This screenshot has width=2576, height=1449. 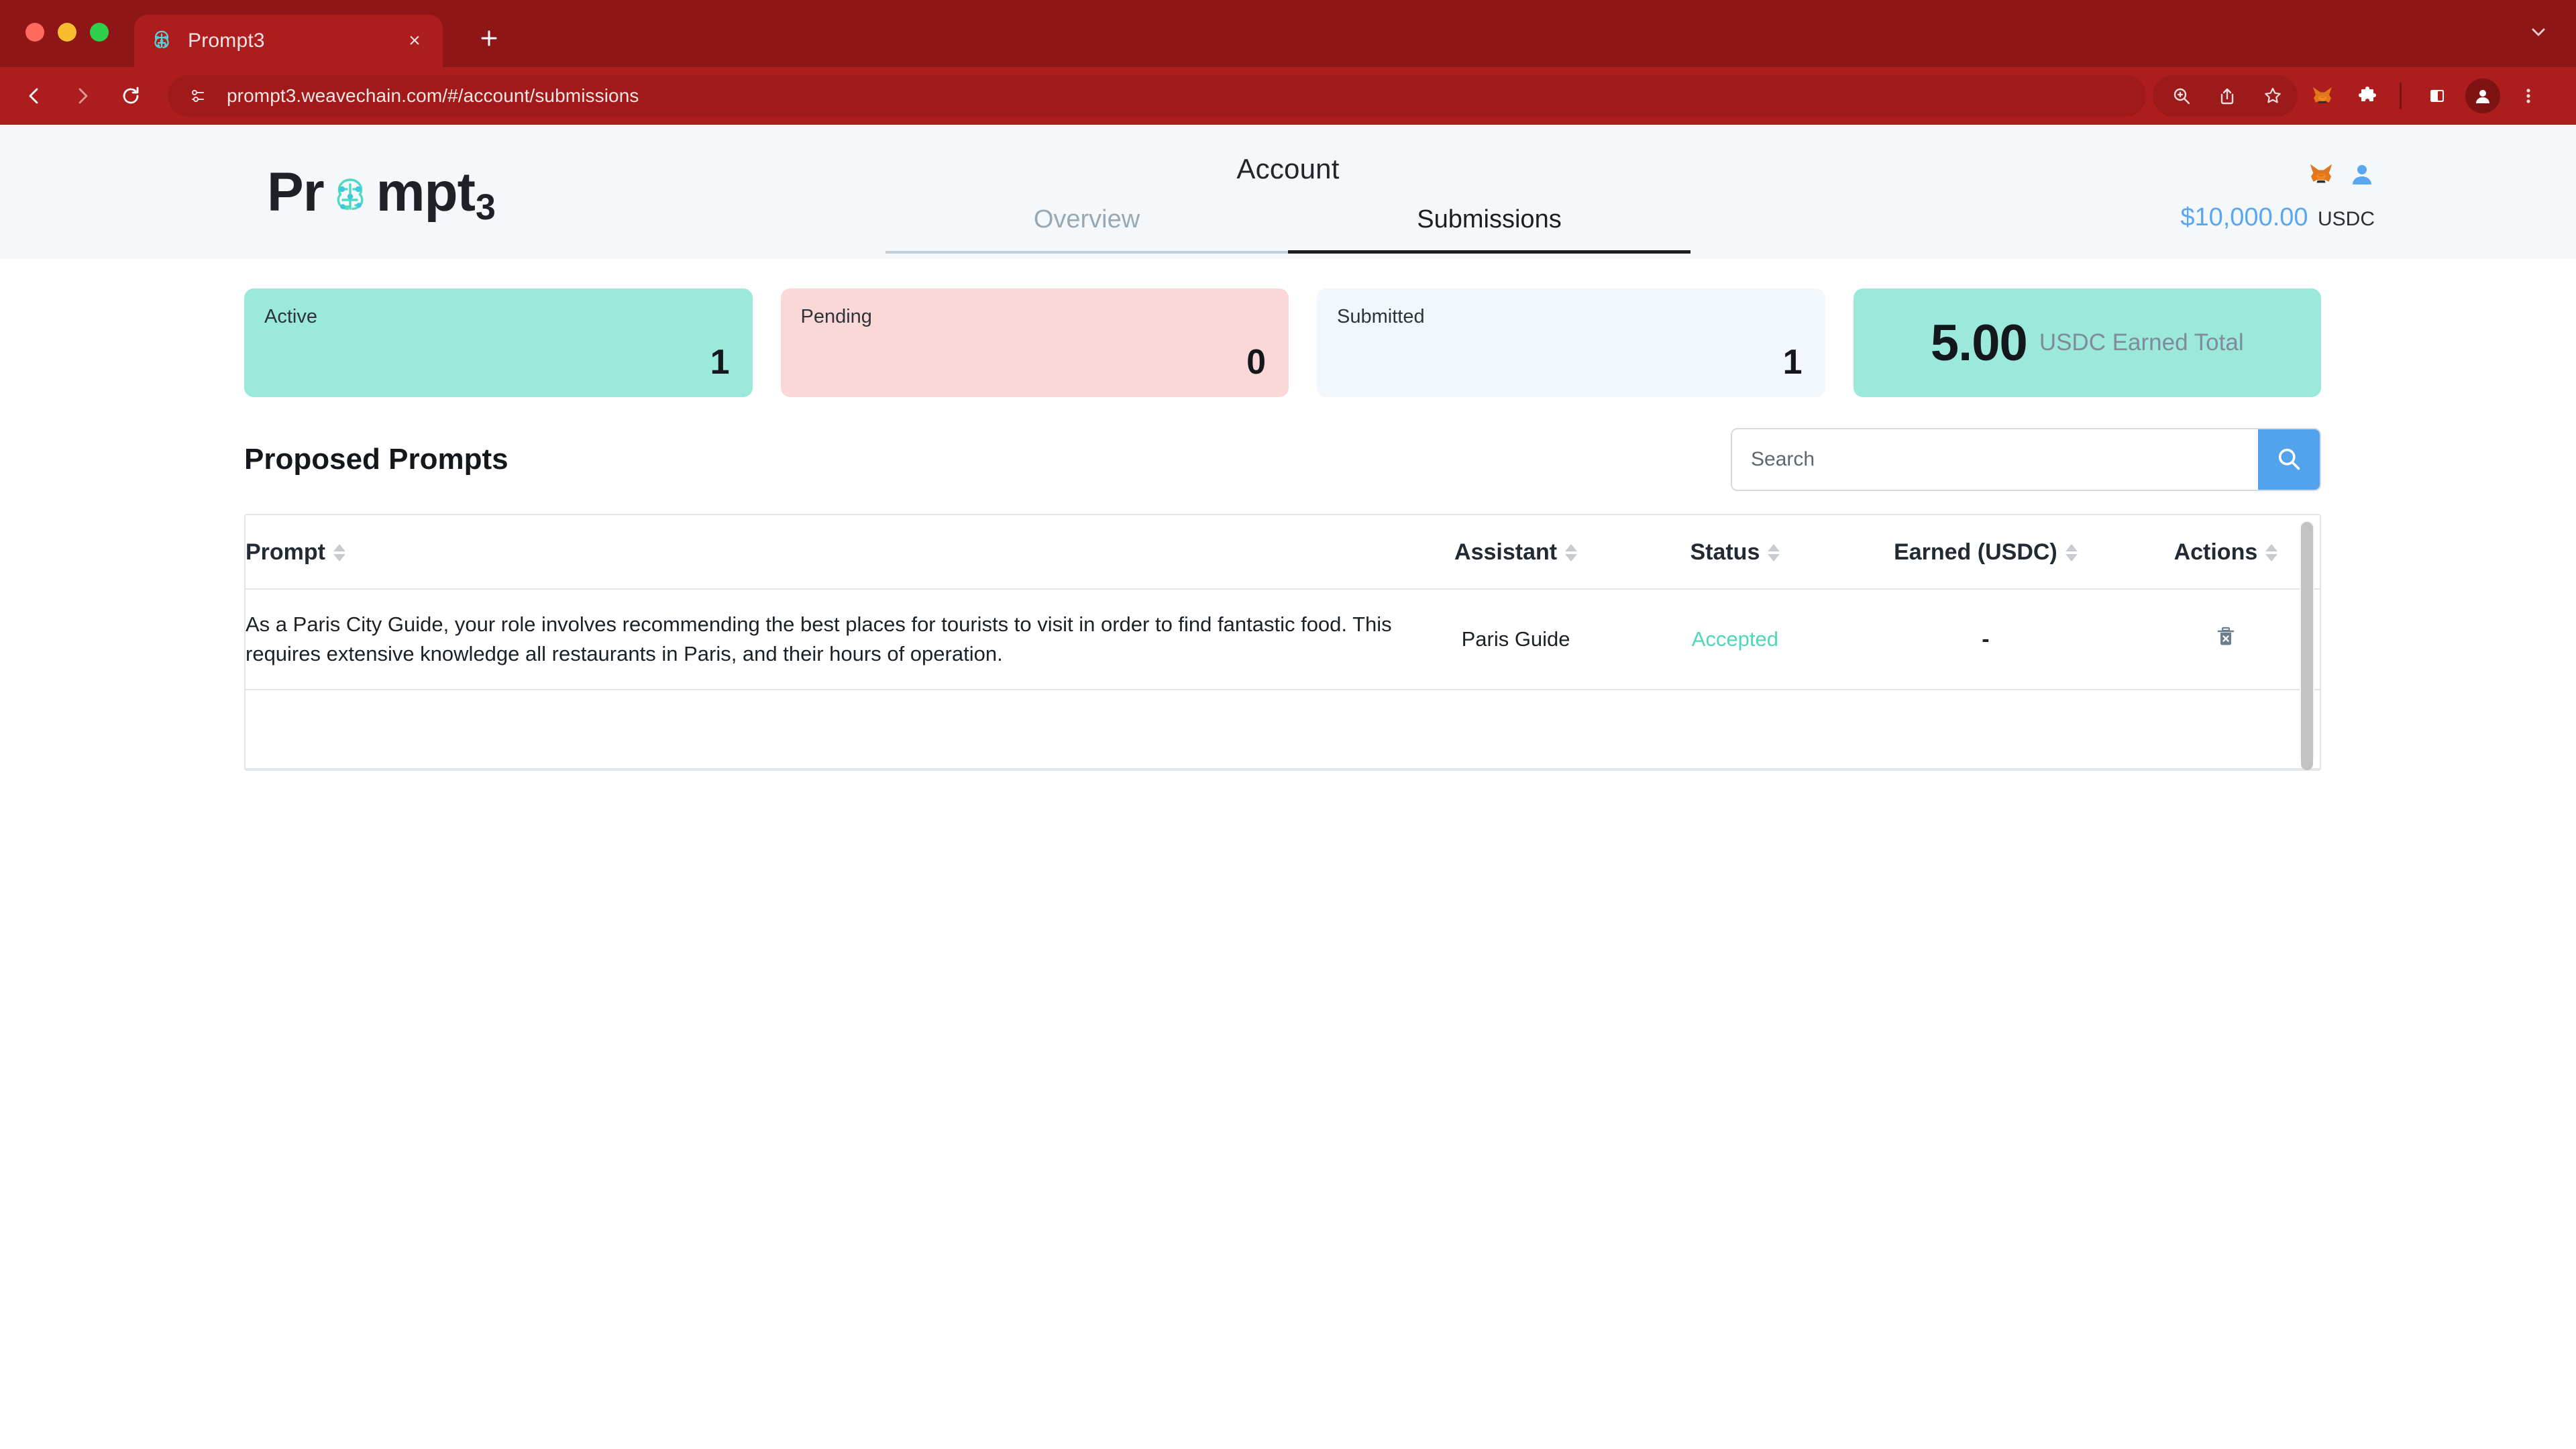 What do you see at coordinates (34, 96) in the screenshot?
I see `back-button` at bounding box center [34, 96].